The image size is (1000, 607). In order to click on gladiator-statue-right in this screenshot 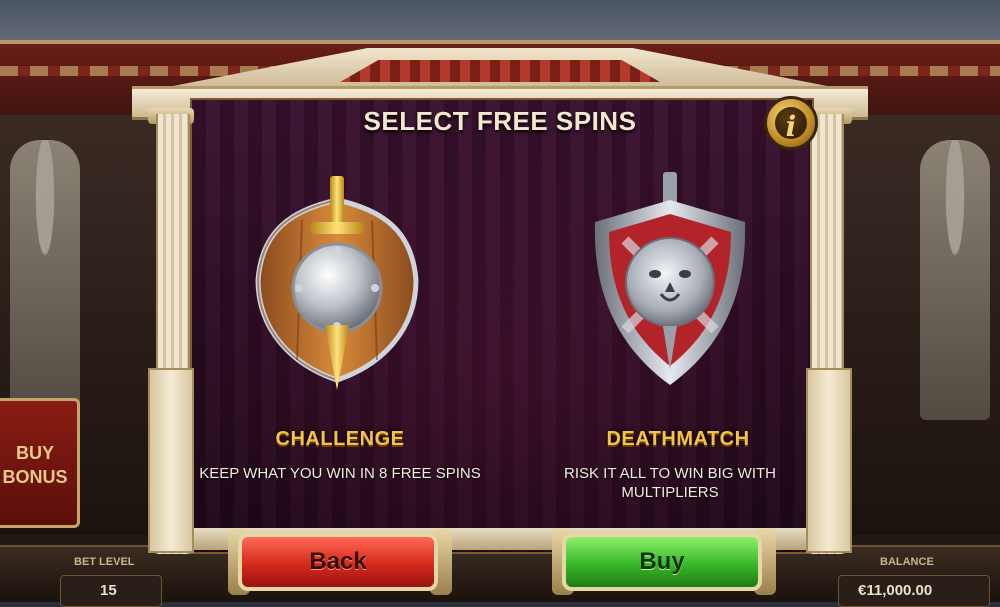, I will do `click(955, 280)`.